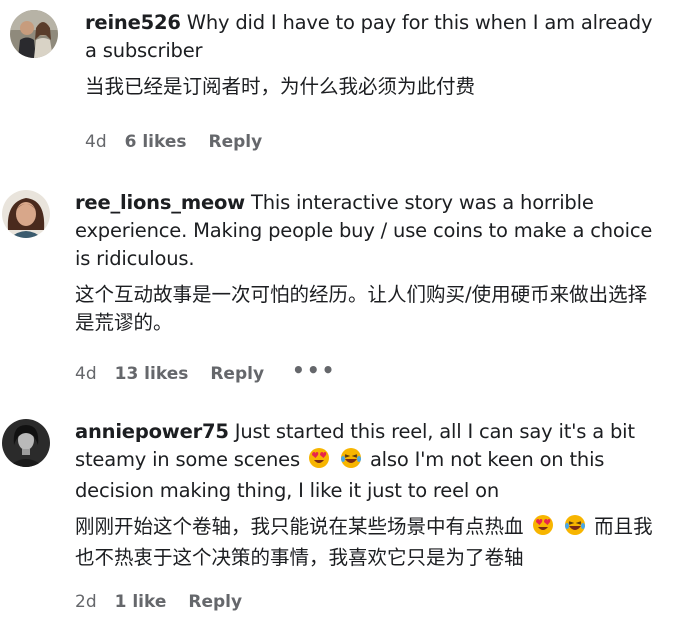 The height and width of the screenshot is (619, 675). Describe the element at coordinates (314, 370) in the screenshot. I see `more-options-icon: •••` at that location.